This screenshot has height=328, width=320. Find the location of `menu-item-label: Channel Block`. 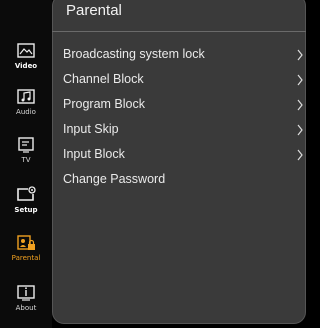

menu-item-label: Channel Block is located at coordinates (103, 79).